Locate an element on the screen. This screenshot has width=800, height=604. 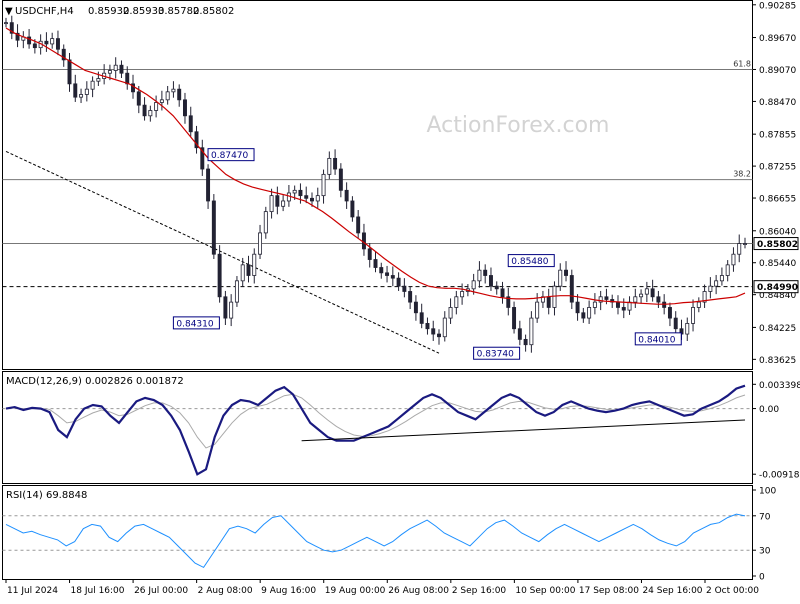
ohlc-close: 0.85802 is located at coordinates (213, 11).